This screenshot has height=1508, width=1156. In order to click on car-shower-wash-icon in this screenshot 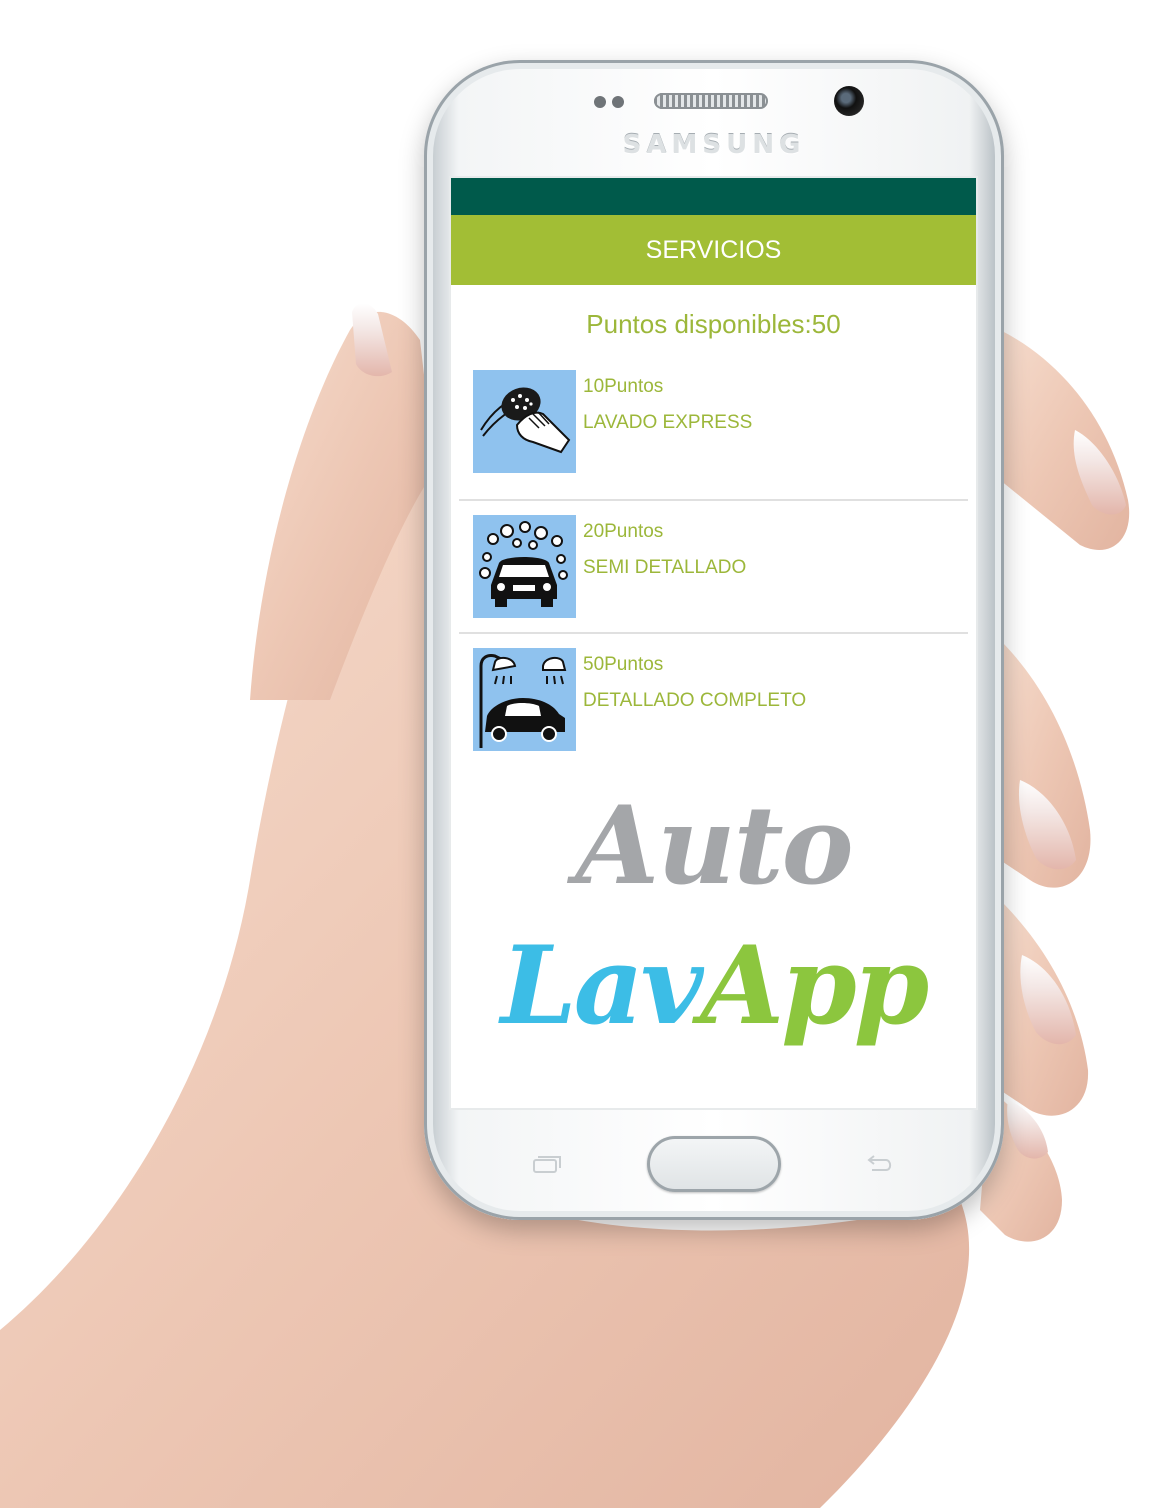, I will do `click(524, 699)`.